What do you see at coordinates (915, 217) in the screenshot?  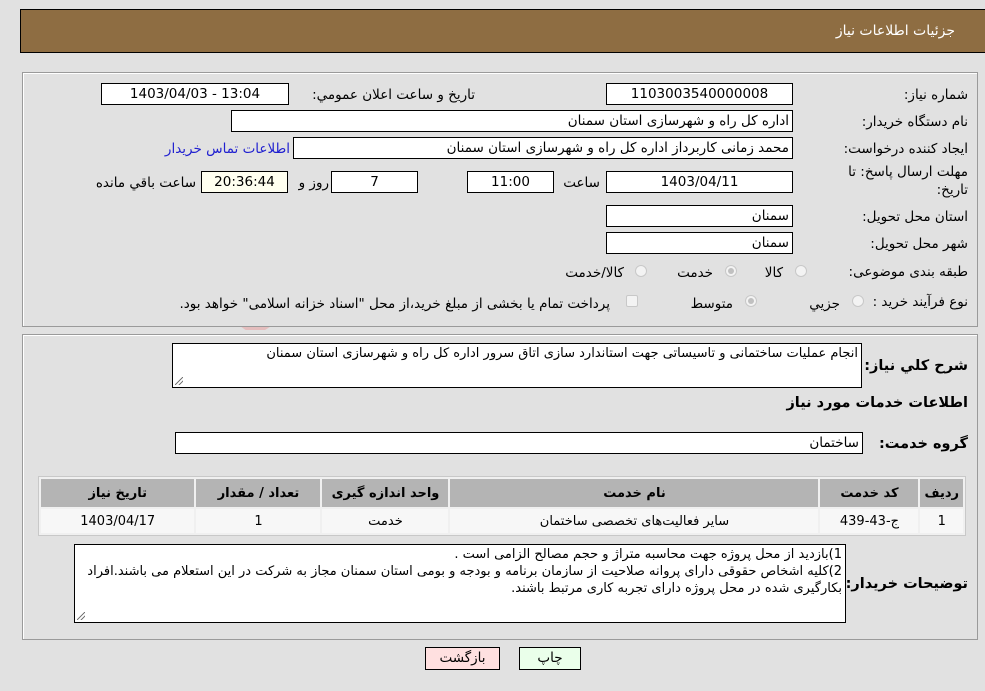 I see `province-label: استان محل تحویل:` at bounding box center [915, 217].